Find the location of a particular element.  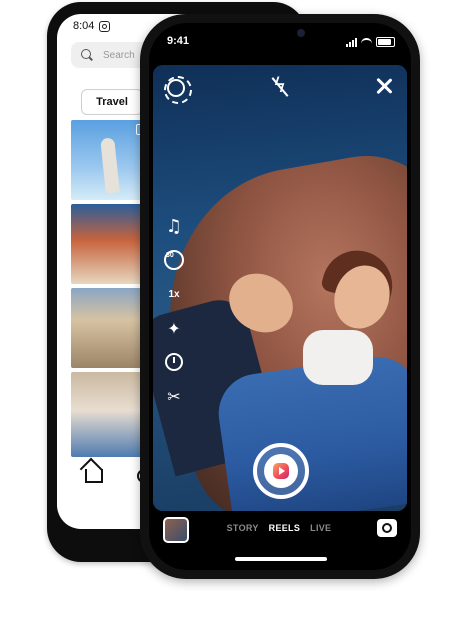

home-indicator is located at coordinates (281, 559).